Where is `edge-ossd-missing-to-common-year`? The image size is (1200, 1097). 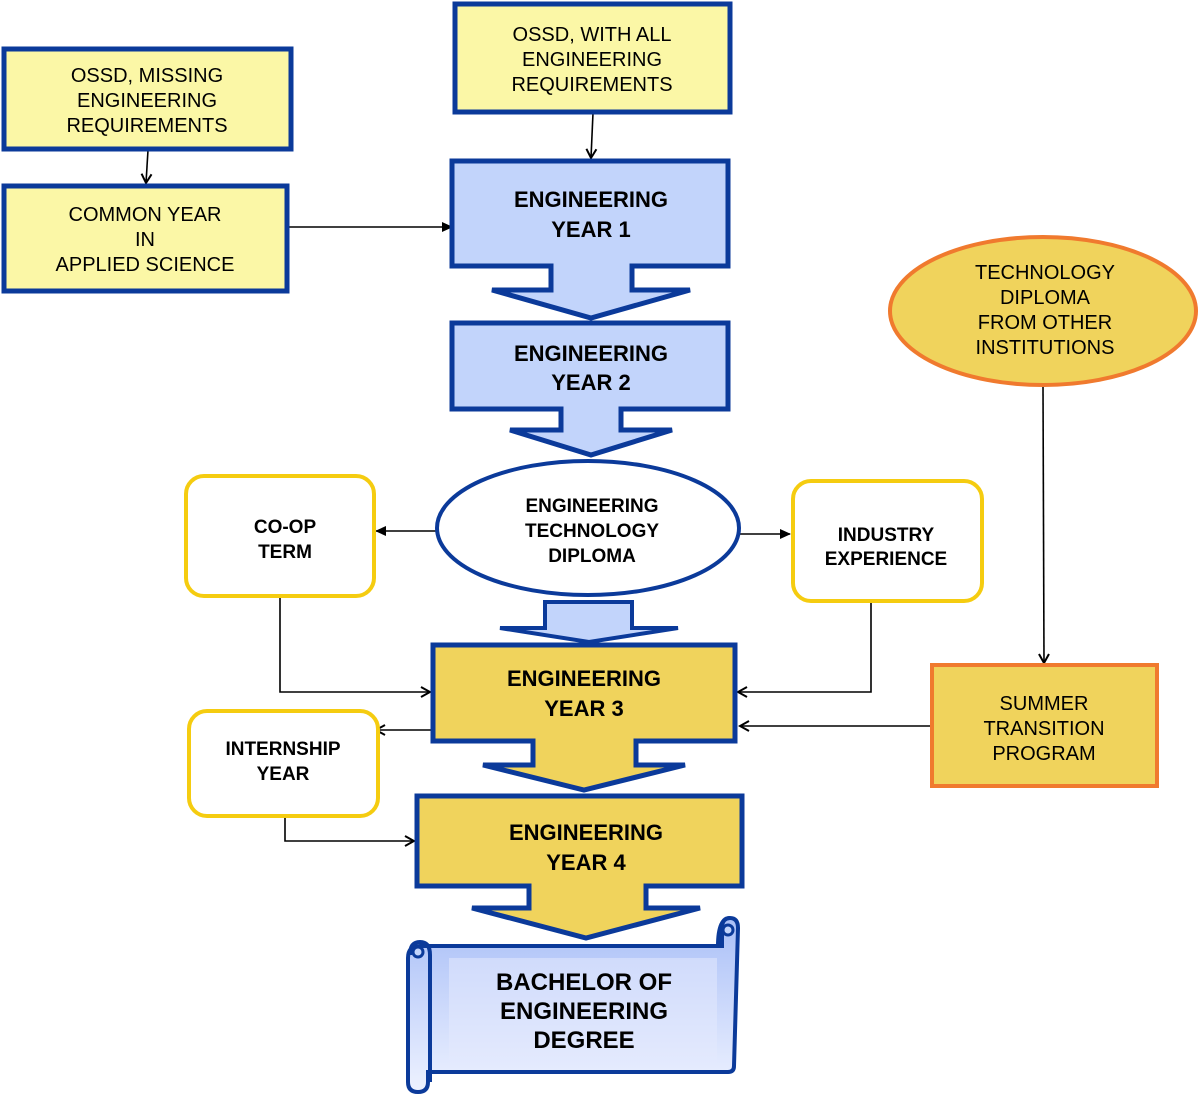
edge-ossd-missing-to-common-year is located at coordinates (147, 166).